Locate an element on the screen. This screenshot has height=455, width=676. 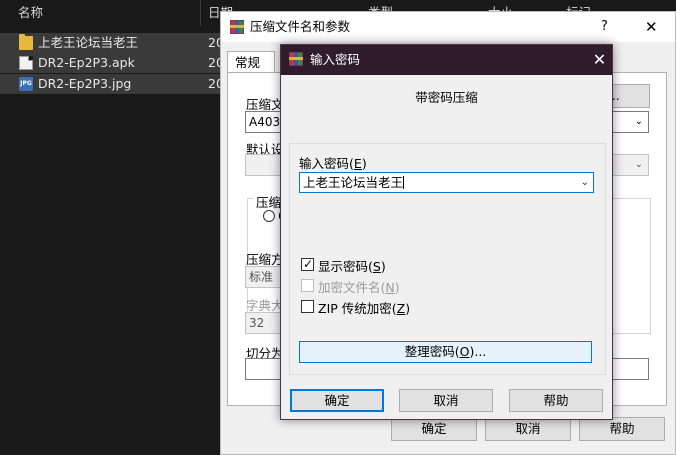
dialog-titlebar: 输入密码 ✕ is located at coordinates (446, 60).